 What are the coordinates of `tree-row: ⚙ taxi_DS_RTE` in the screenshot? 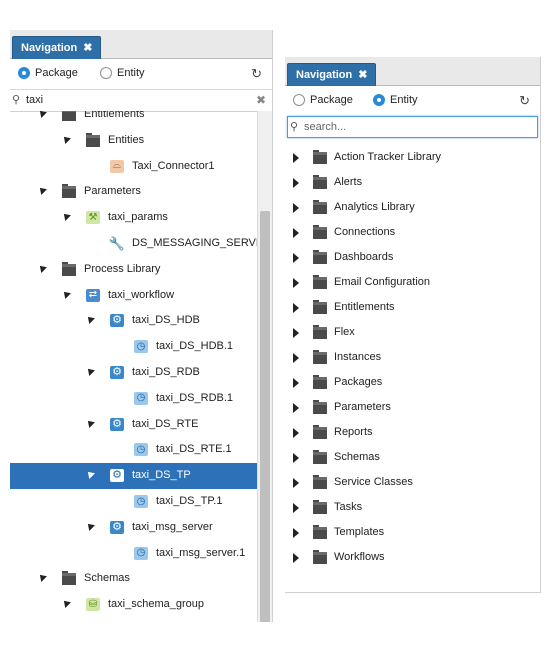 It's located at (134, 425).